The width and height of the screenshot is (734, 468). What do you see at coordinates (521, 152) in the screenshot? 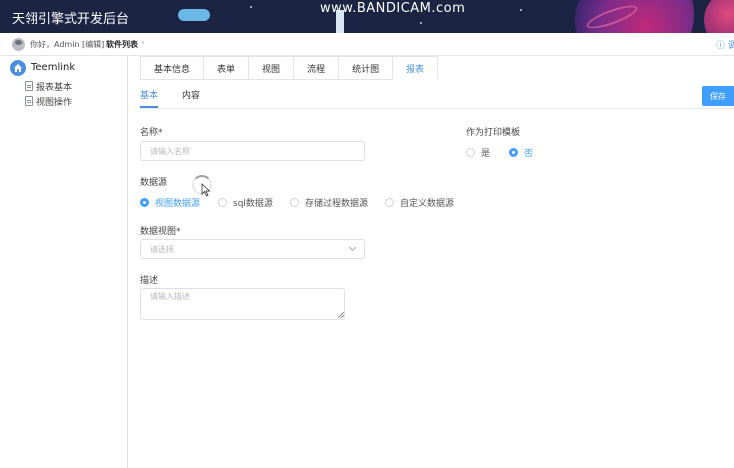
I see `print-template-no-radio: 否` at bounding box center [521, 152].